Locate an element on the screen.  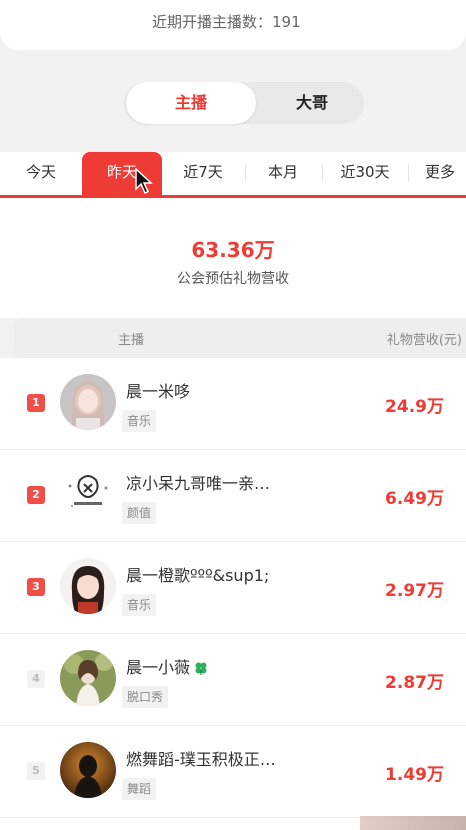
table-row: 5 燃舞蹈-璞玉积极正… 舞蹈 1.49万 is located at coordinates (233, 772).